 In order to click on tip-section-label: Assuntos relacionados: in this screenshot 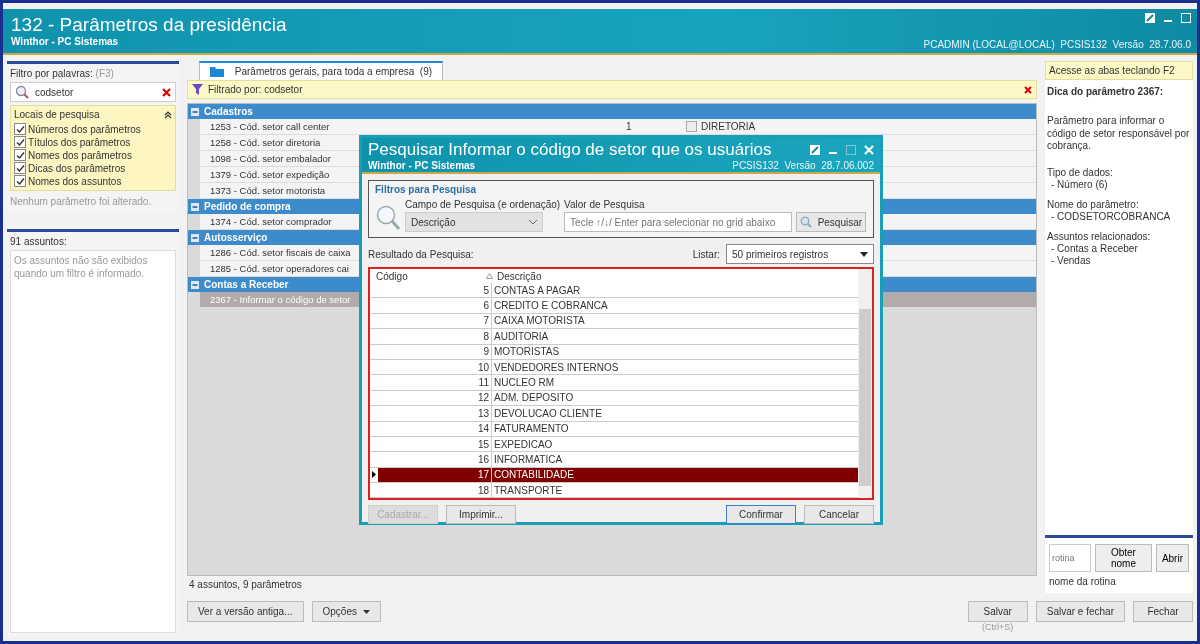, I will do `click(1099, 236)`.